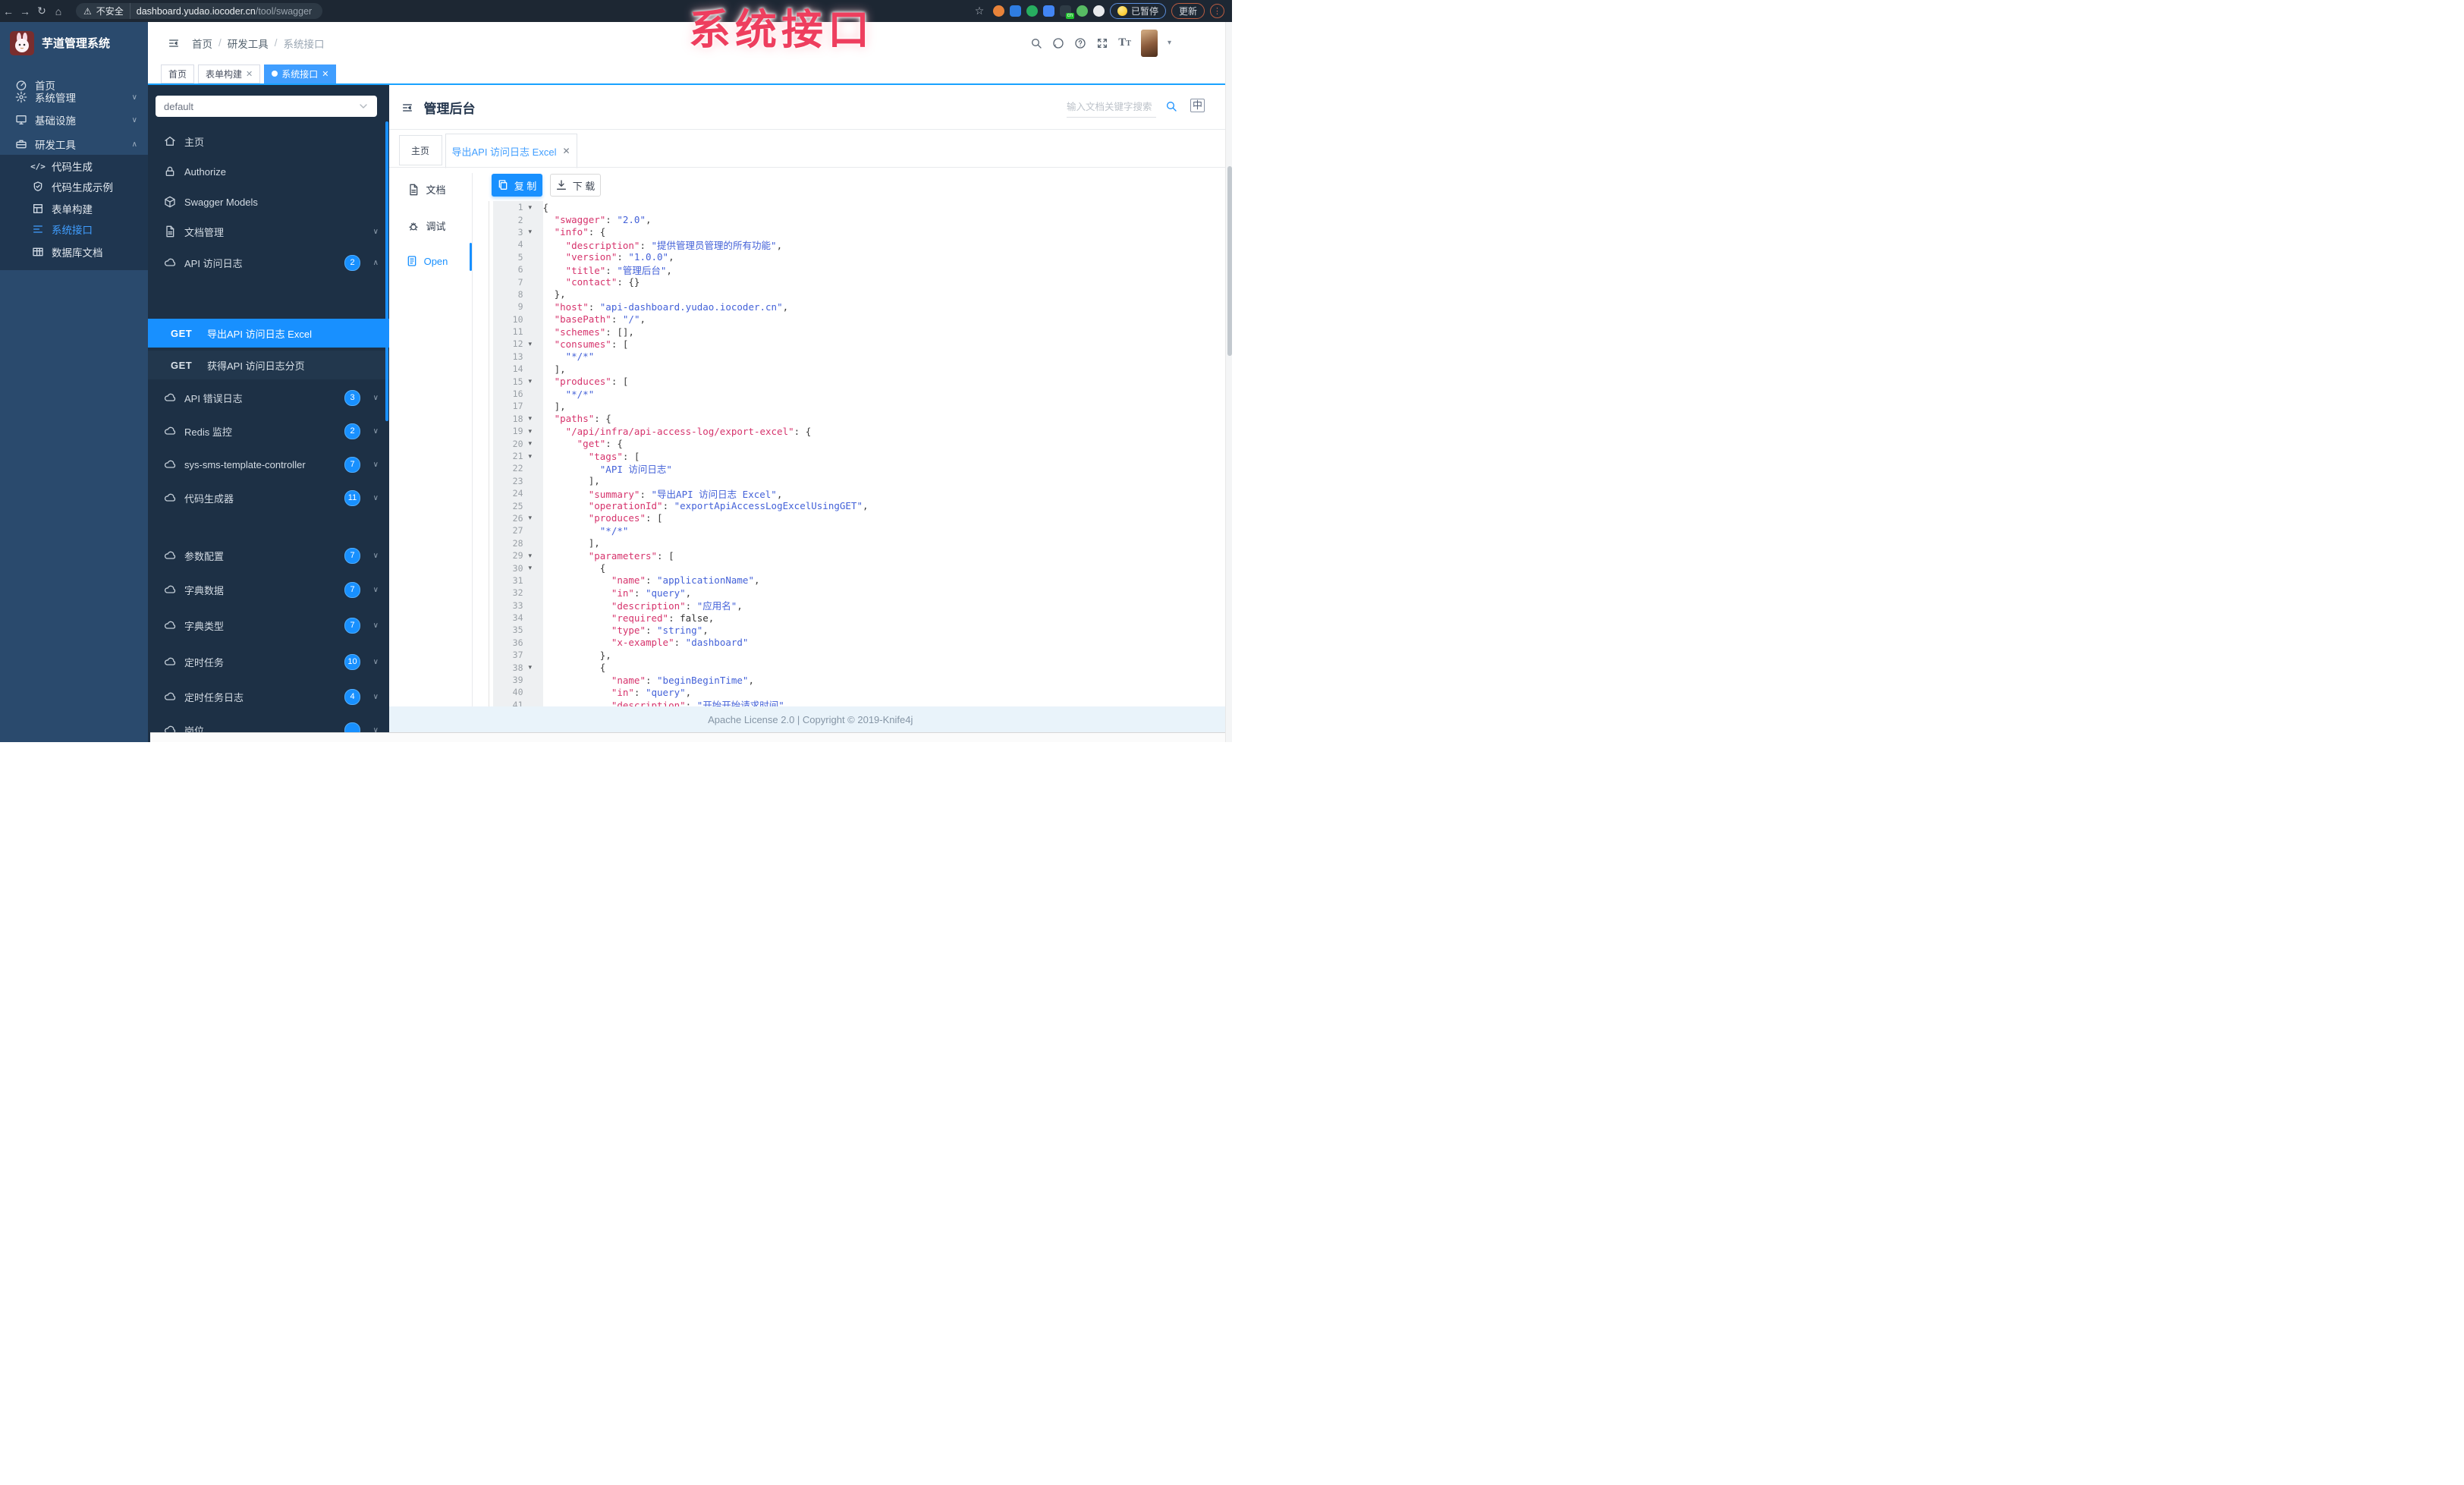 The image size is (2464, 1485). What do you see at coordinates (594, 332) in the screenshot?
I see `code-text: "schemes": [],` at bounding box center [594, 332].